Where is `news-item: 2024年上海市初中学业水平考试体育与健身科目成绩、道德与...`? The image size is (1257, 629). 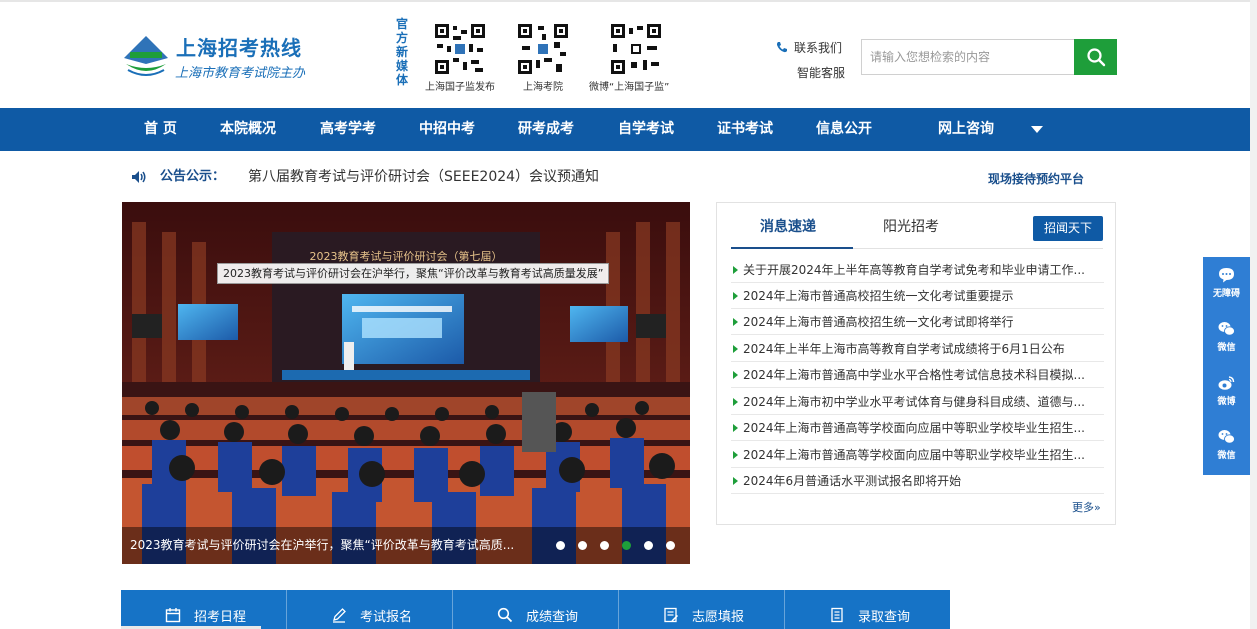 news-item: 2024年上海市初中学业水平考试体育与健身科目成绩、道德与... is located at coordinates (917, 402).